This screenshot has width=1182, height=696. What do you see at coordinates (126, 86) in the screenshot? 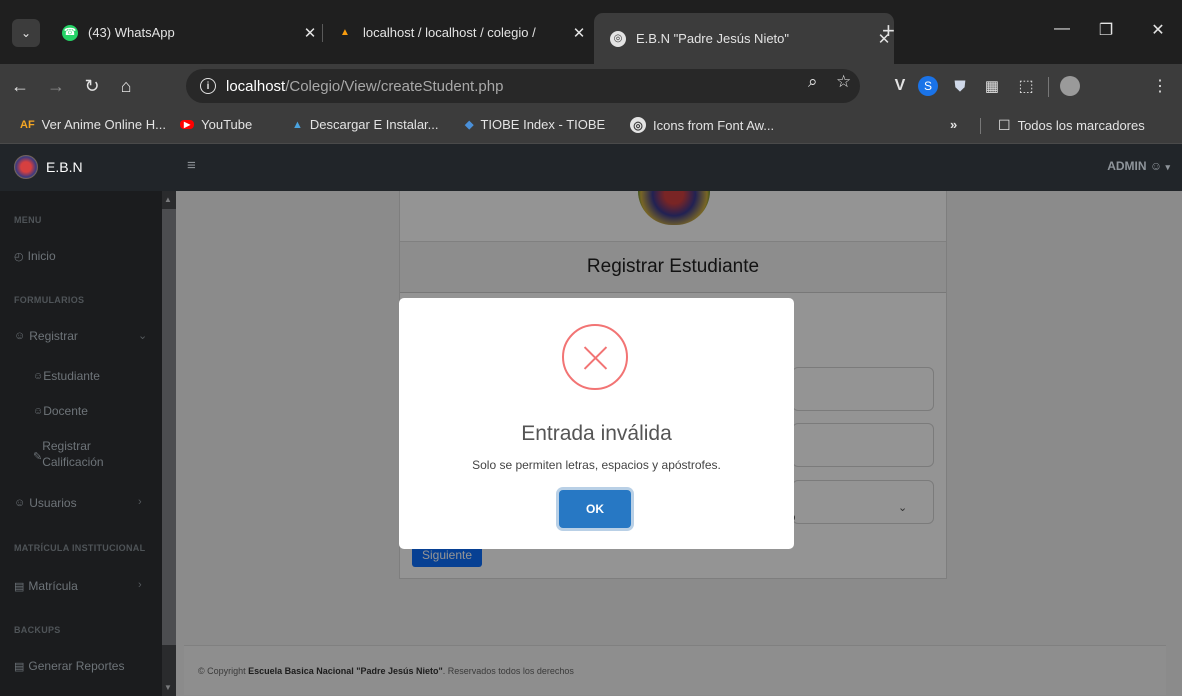
I see `home-icon: ⌂` at bounding box center [126, 86].